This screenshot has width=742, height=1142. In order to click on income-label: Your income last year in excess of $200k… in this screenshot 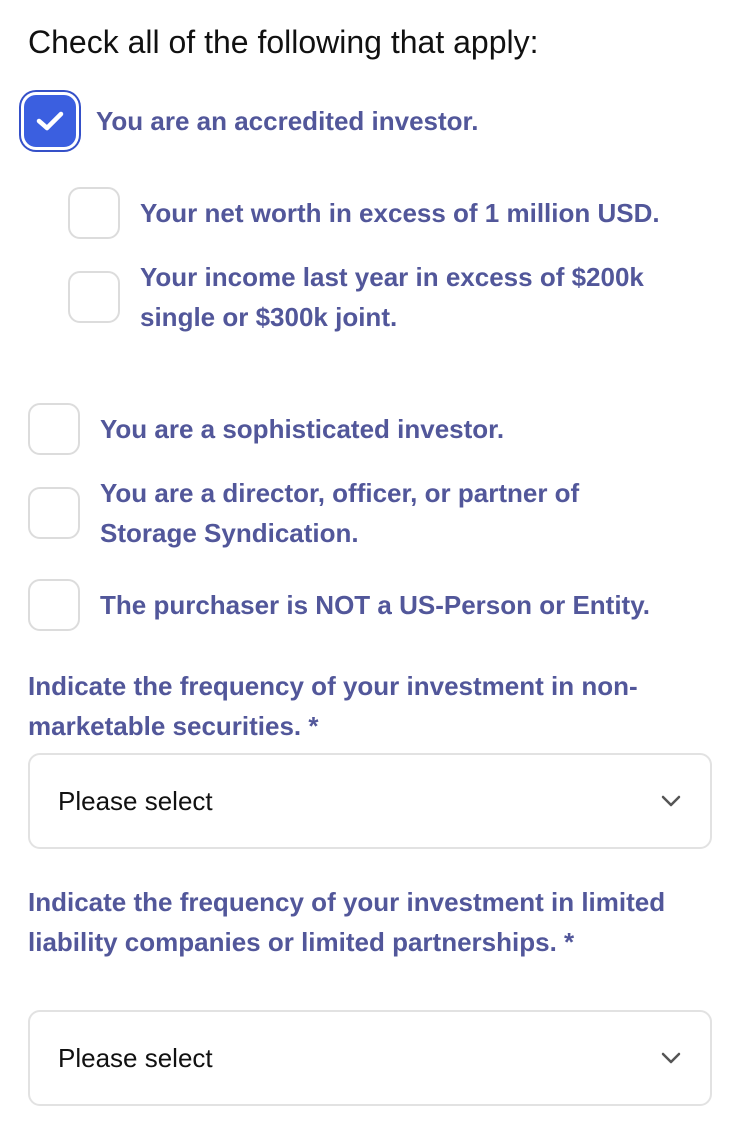, I will do `click(392, 297)`.